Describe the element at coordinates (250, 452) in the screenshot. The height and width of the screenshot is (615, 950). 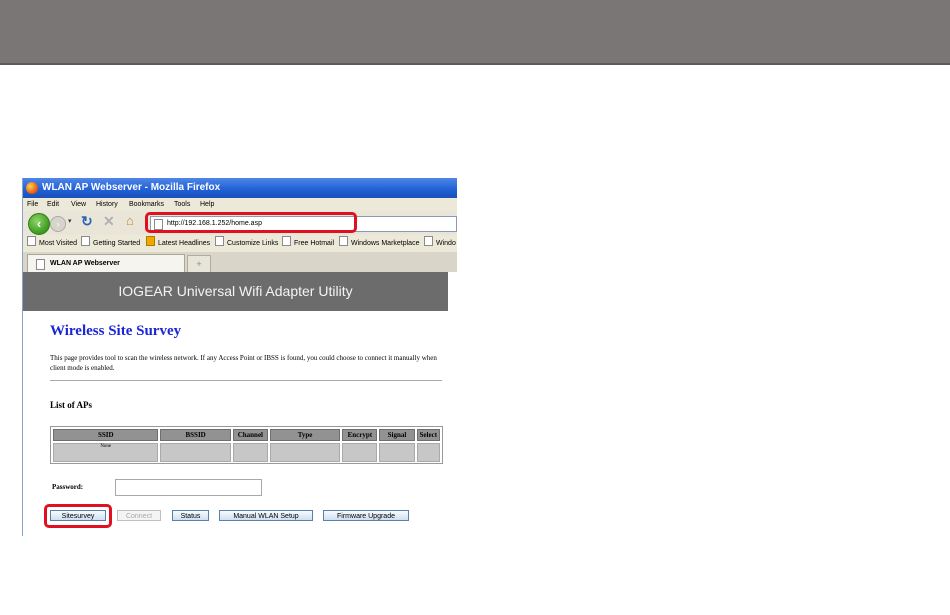
I see `cell-channel` at that location.